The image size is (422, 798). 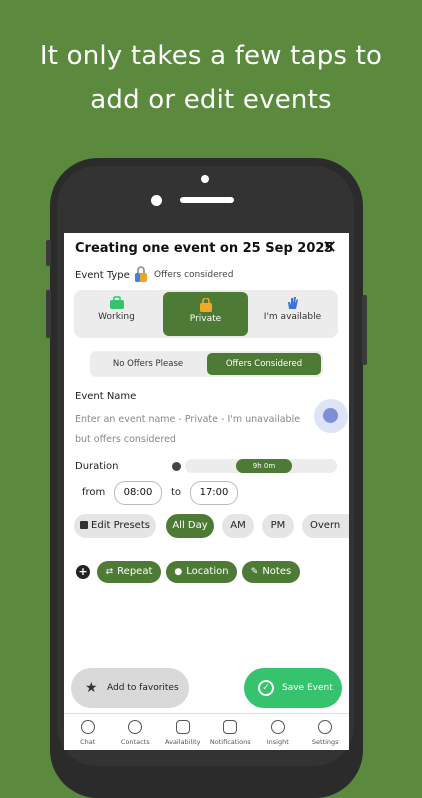 What do you see at coordinates (176, 492) in the screenshot?
I see `to-label: to` at bounding box center [176, 492].